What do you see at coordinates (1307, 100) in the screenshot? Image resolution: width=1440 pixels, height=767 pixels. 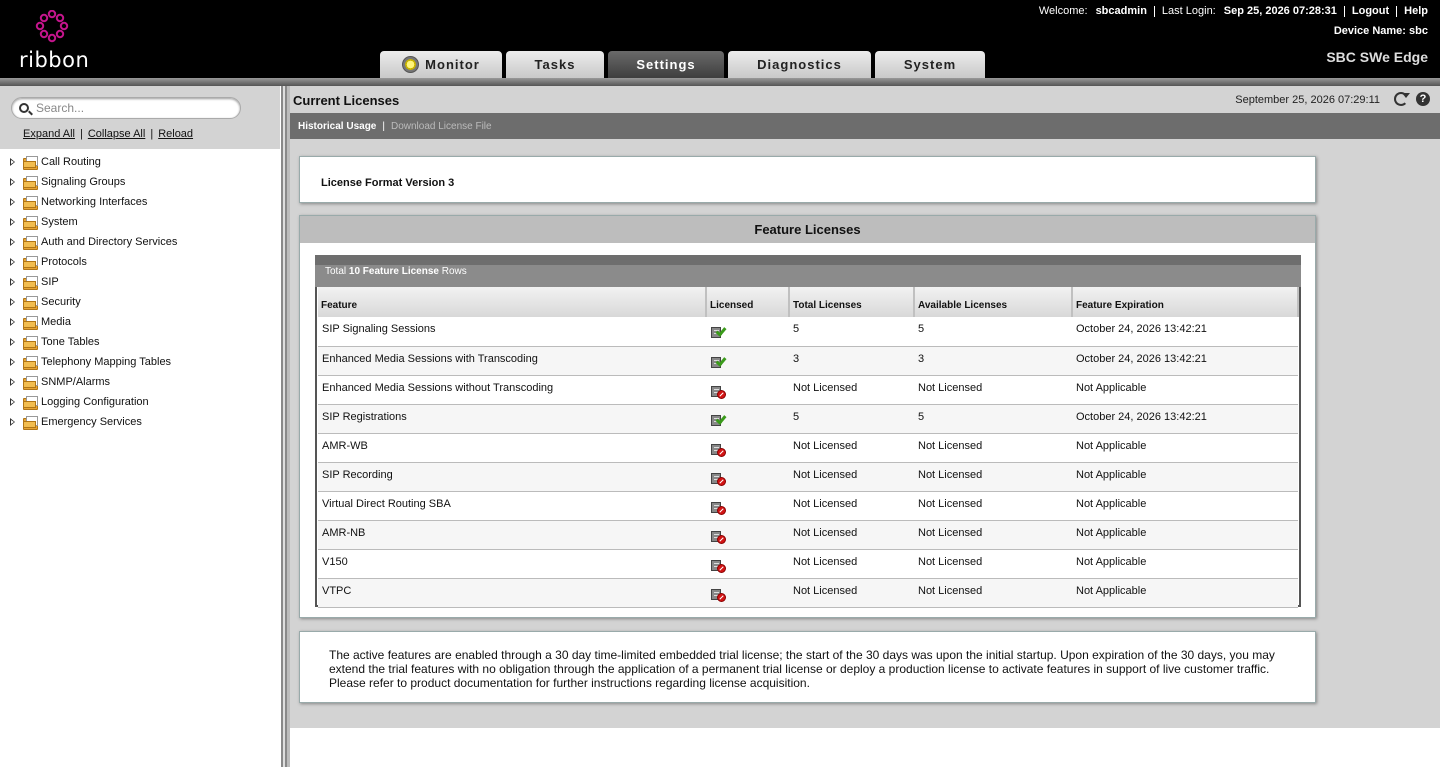 I see `page-timestamp: September 25, 2026 07:29:11` at bounding box center [1307, 100].